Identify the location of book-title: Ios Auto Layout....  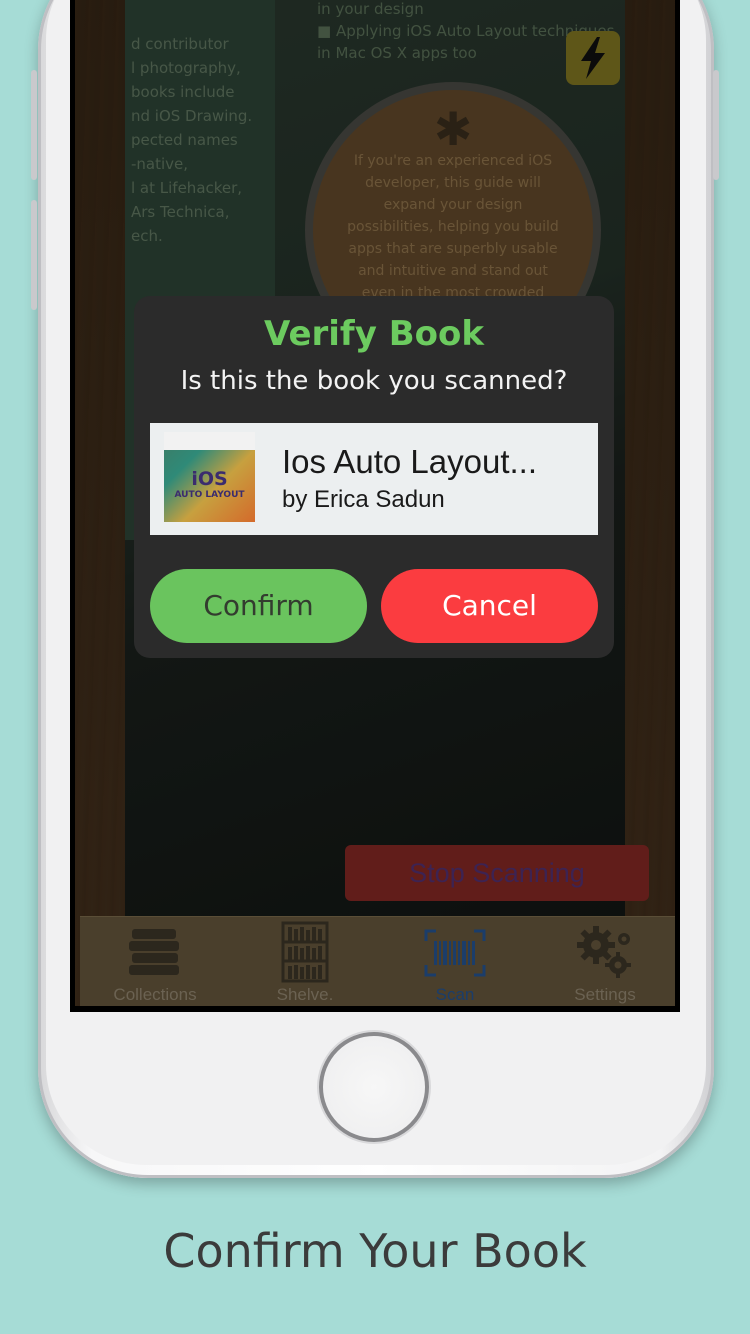
(410, 461).